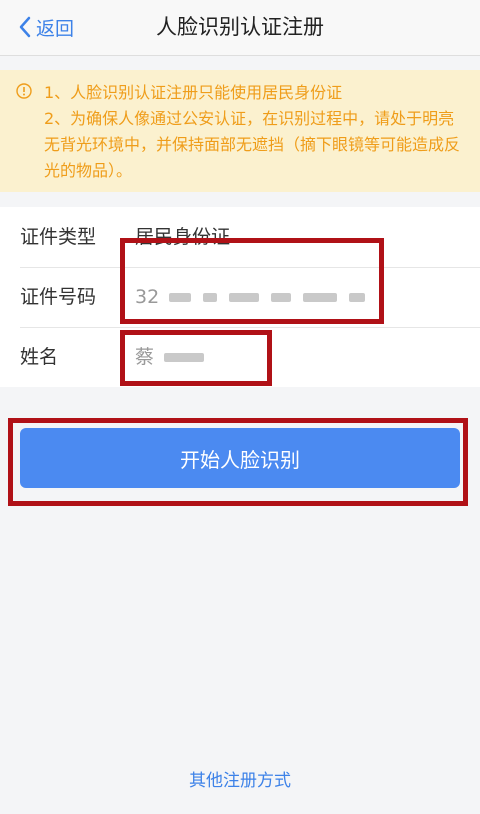 Image resolution: width=480 pixels, height=814 pixels. I want to click on annotation-box-start-button, so click(238, 462).